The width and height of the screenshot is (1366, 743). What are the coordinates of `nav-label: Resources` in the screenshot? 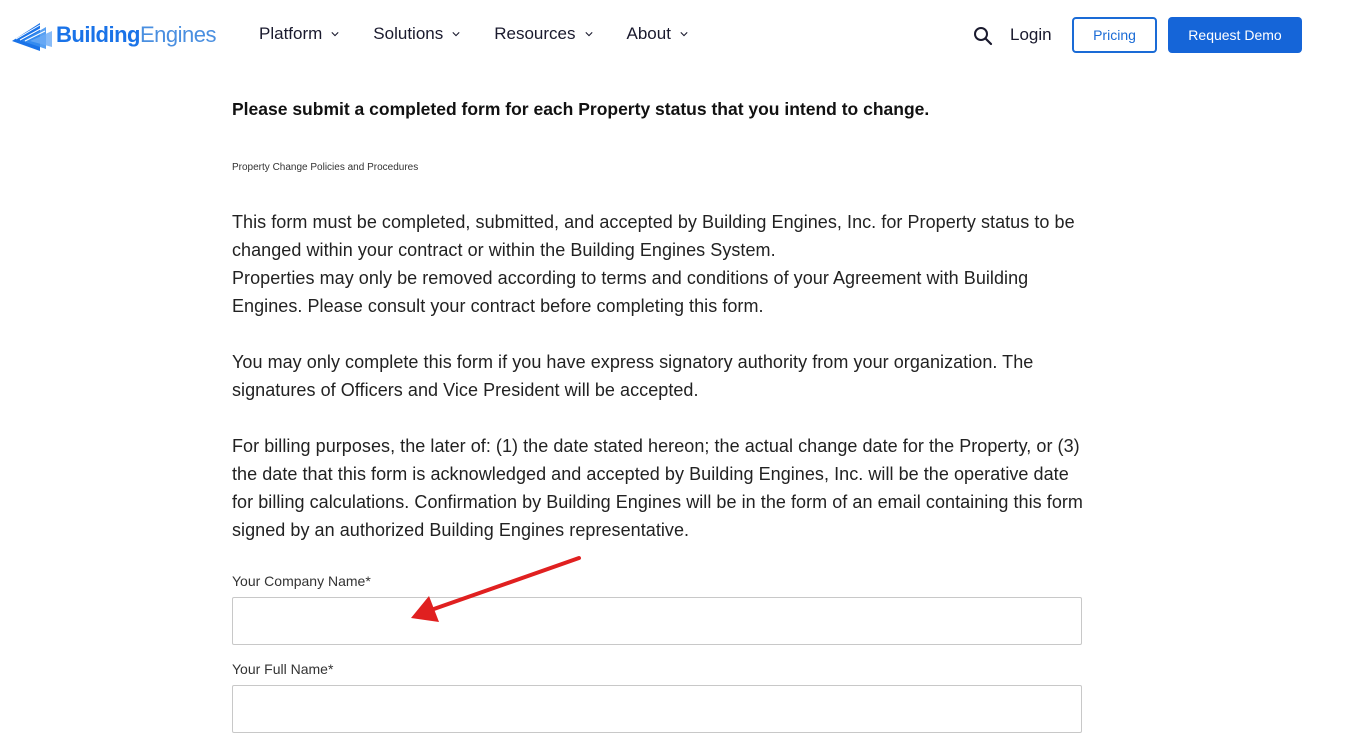 It's located at (535, 33).